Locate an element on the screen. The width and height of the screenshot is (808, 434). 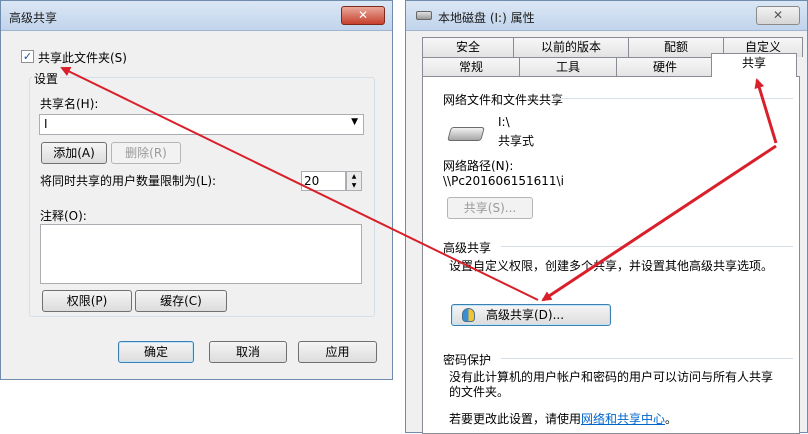
title-bar: 本地磁盘 (I:) 属性 ✕ is located at coordinates (606, 16).